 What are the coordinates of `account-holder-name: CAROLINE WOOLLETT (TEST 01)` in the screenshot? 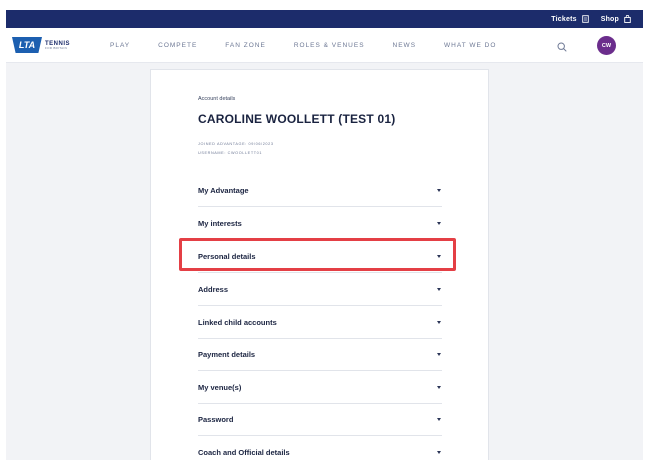 It's located at (297, 119).